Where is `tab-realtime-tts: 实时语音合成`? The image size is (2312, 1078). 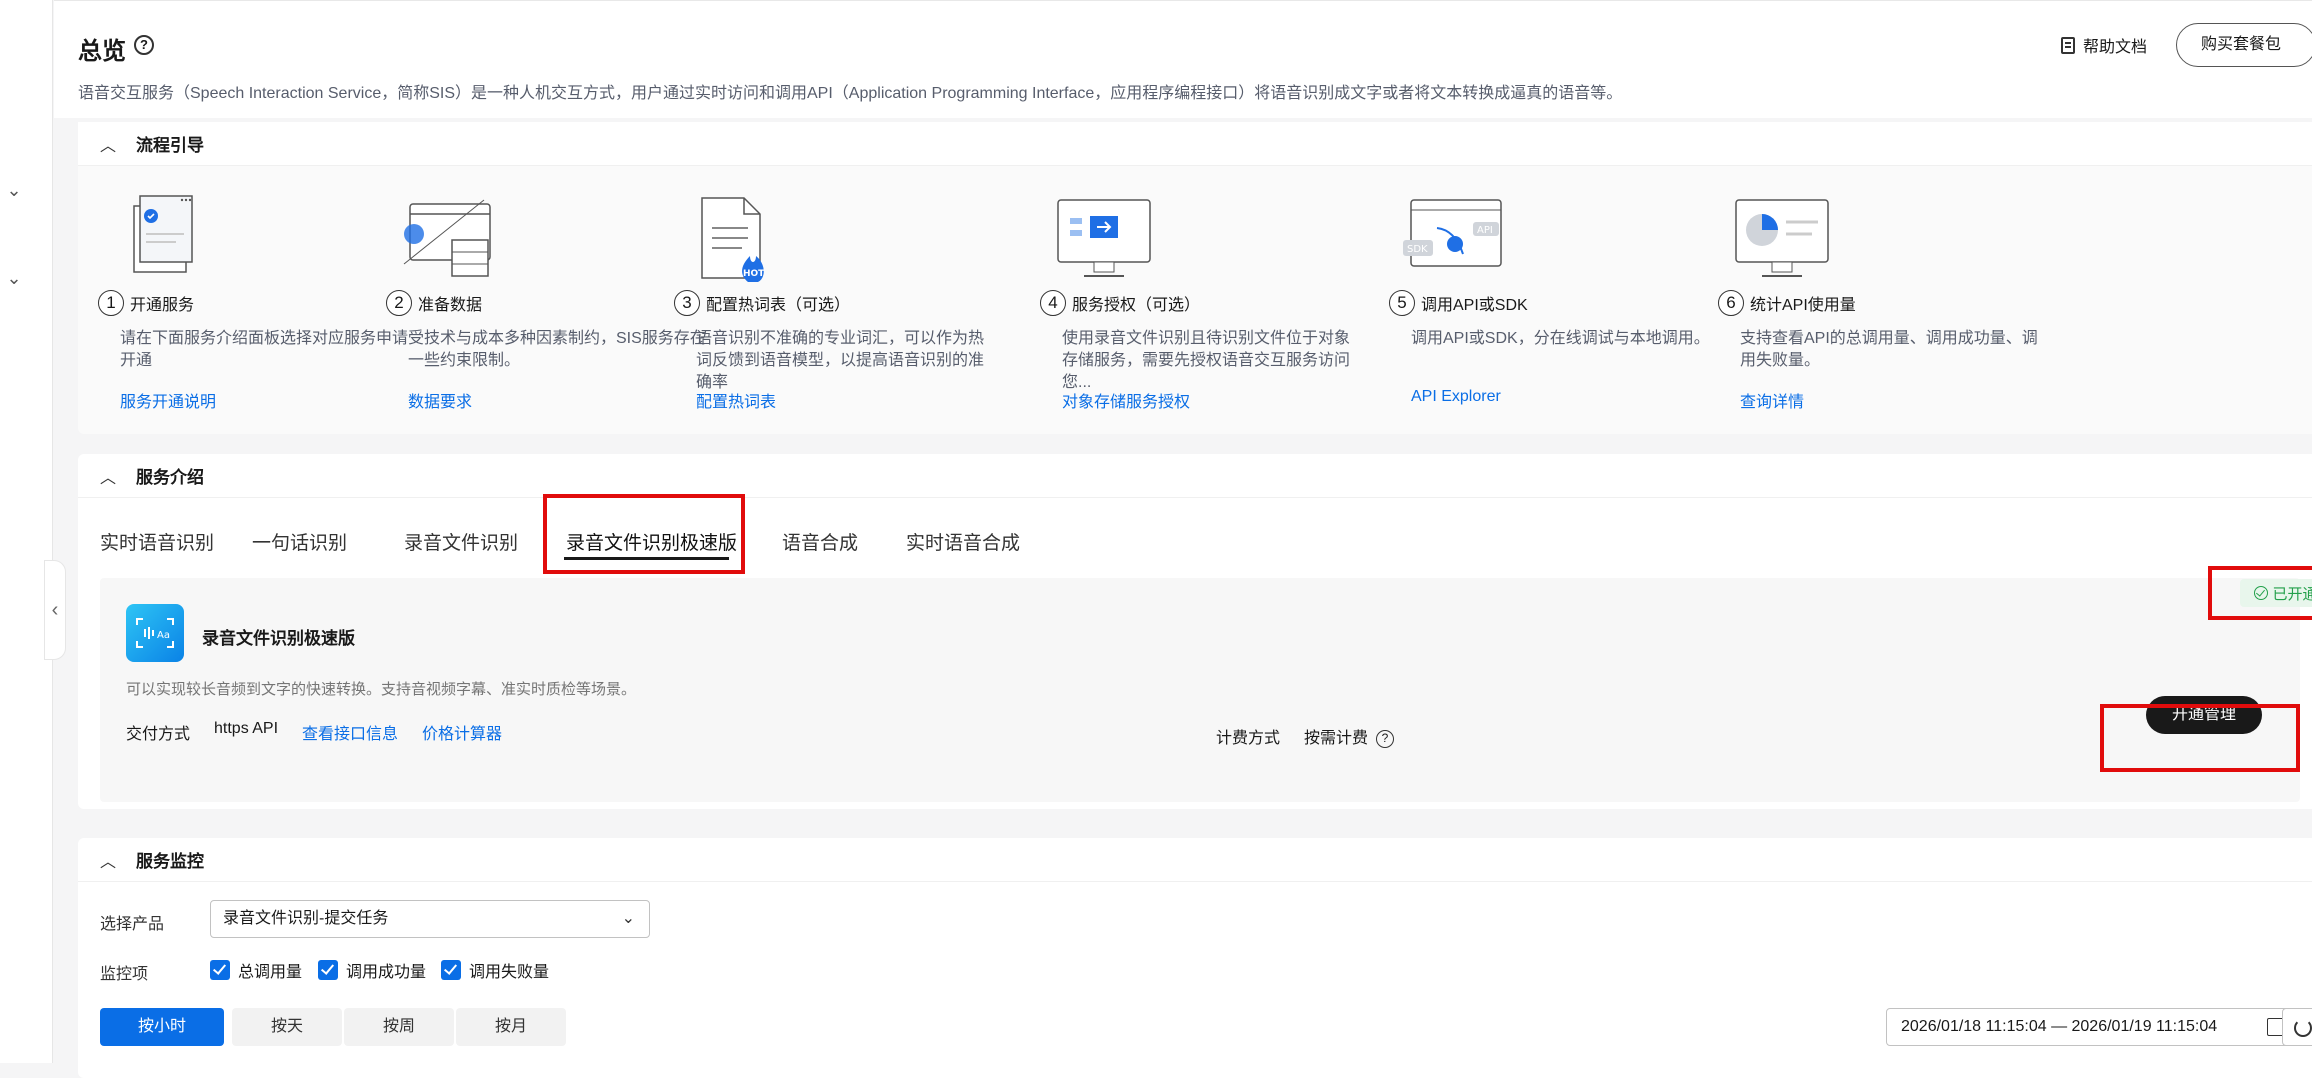
tab-realtime-tts: 实时语音合成 is located at coordinates (963, 541).